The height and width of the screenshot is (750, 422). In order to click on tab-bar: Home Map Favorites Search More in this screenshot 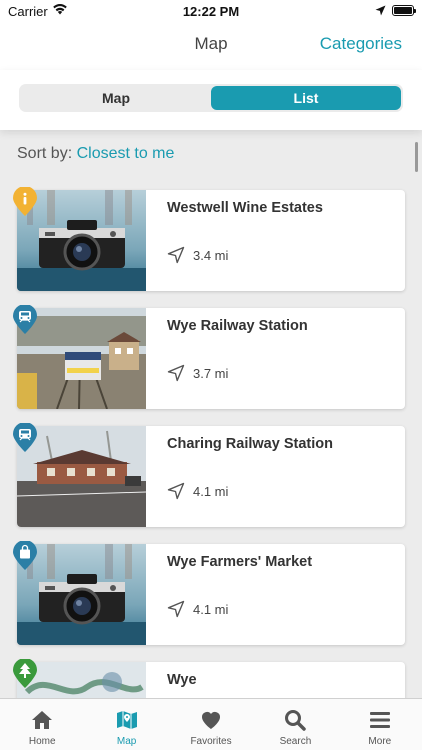, I will do `click(211, 724)`.